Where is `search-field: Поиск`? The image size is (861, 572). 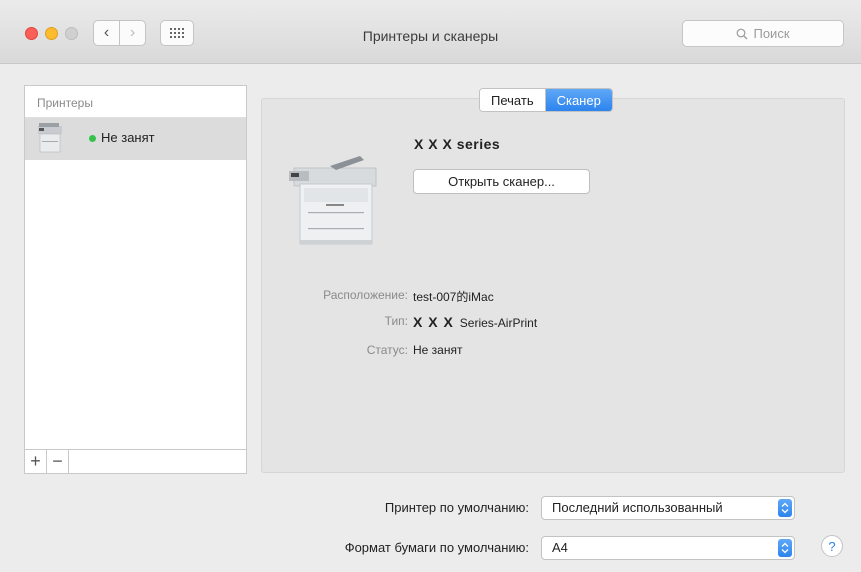
search-field: Поиск is located at coordinates (763, 33).